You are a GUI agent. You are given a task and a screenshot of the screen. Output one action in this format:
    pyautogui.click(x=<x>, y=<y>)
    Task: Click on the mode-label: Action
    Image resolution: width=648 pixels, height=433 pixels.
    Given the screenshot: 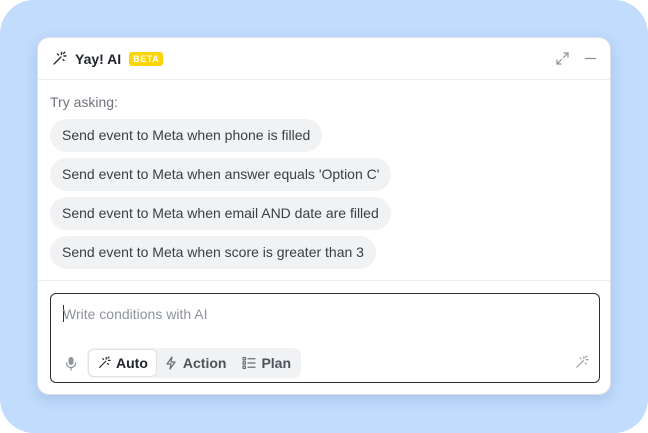 What is the action you would take?
    pyautogui.click(x=204, y=363)
    